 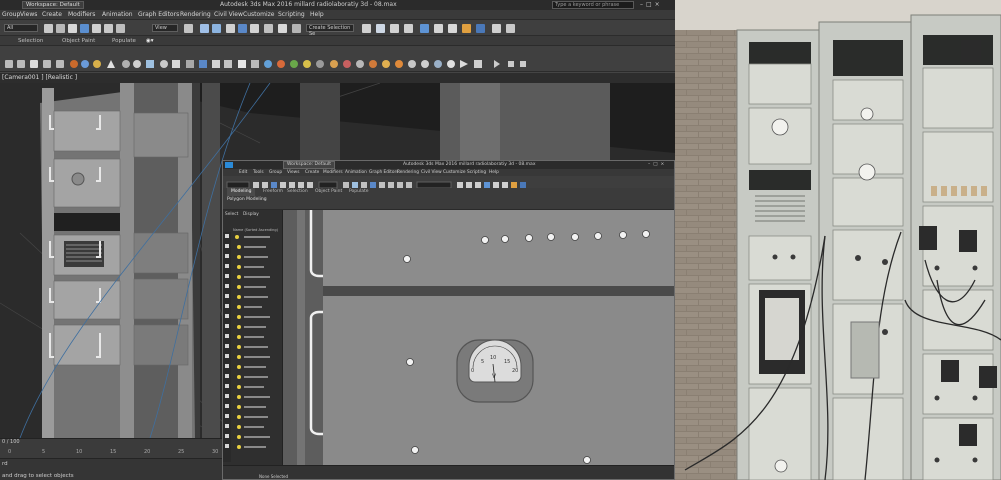 What do you see at coordinates (204, 28) in the screenshot?
I see `select-manipulate-icon` at bounding box center [204, 28].